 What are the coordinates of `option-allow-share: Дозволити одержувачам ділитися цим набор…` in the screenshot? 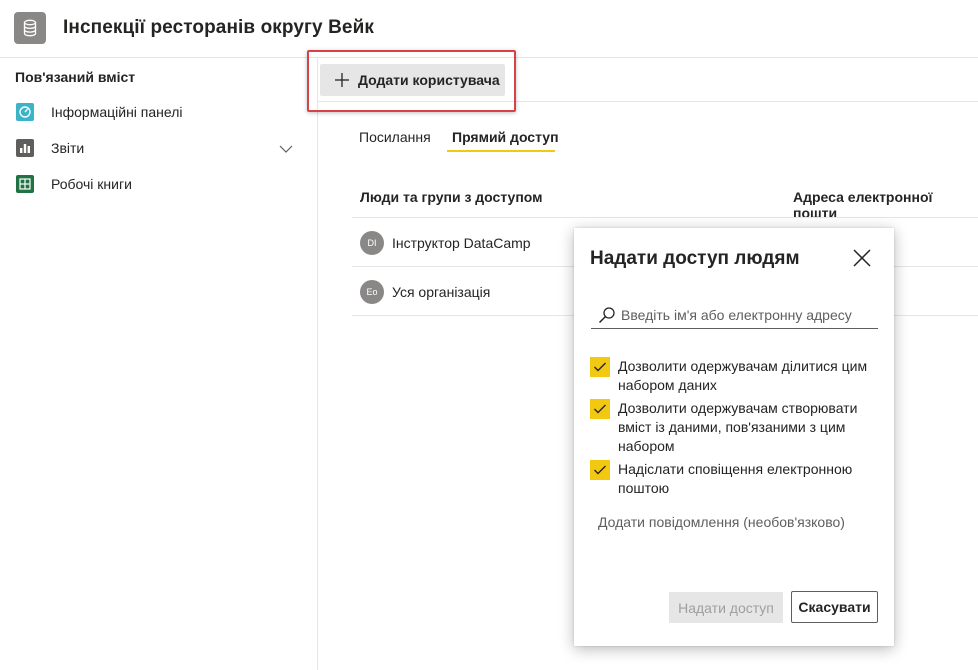 It's located at (735, 376).